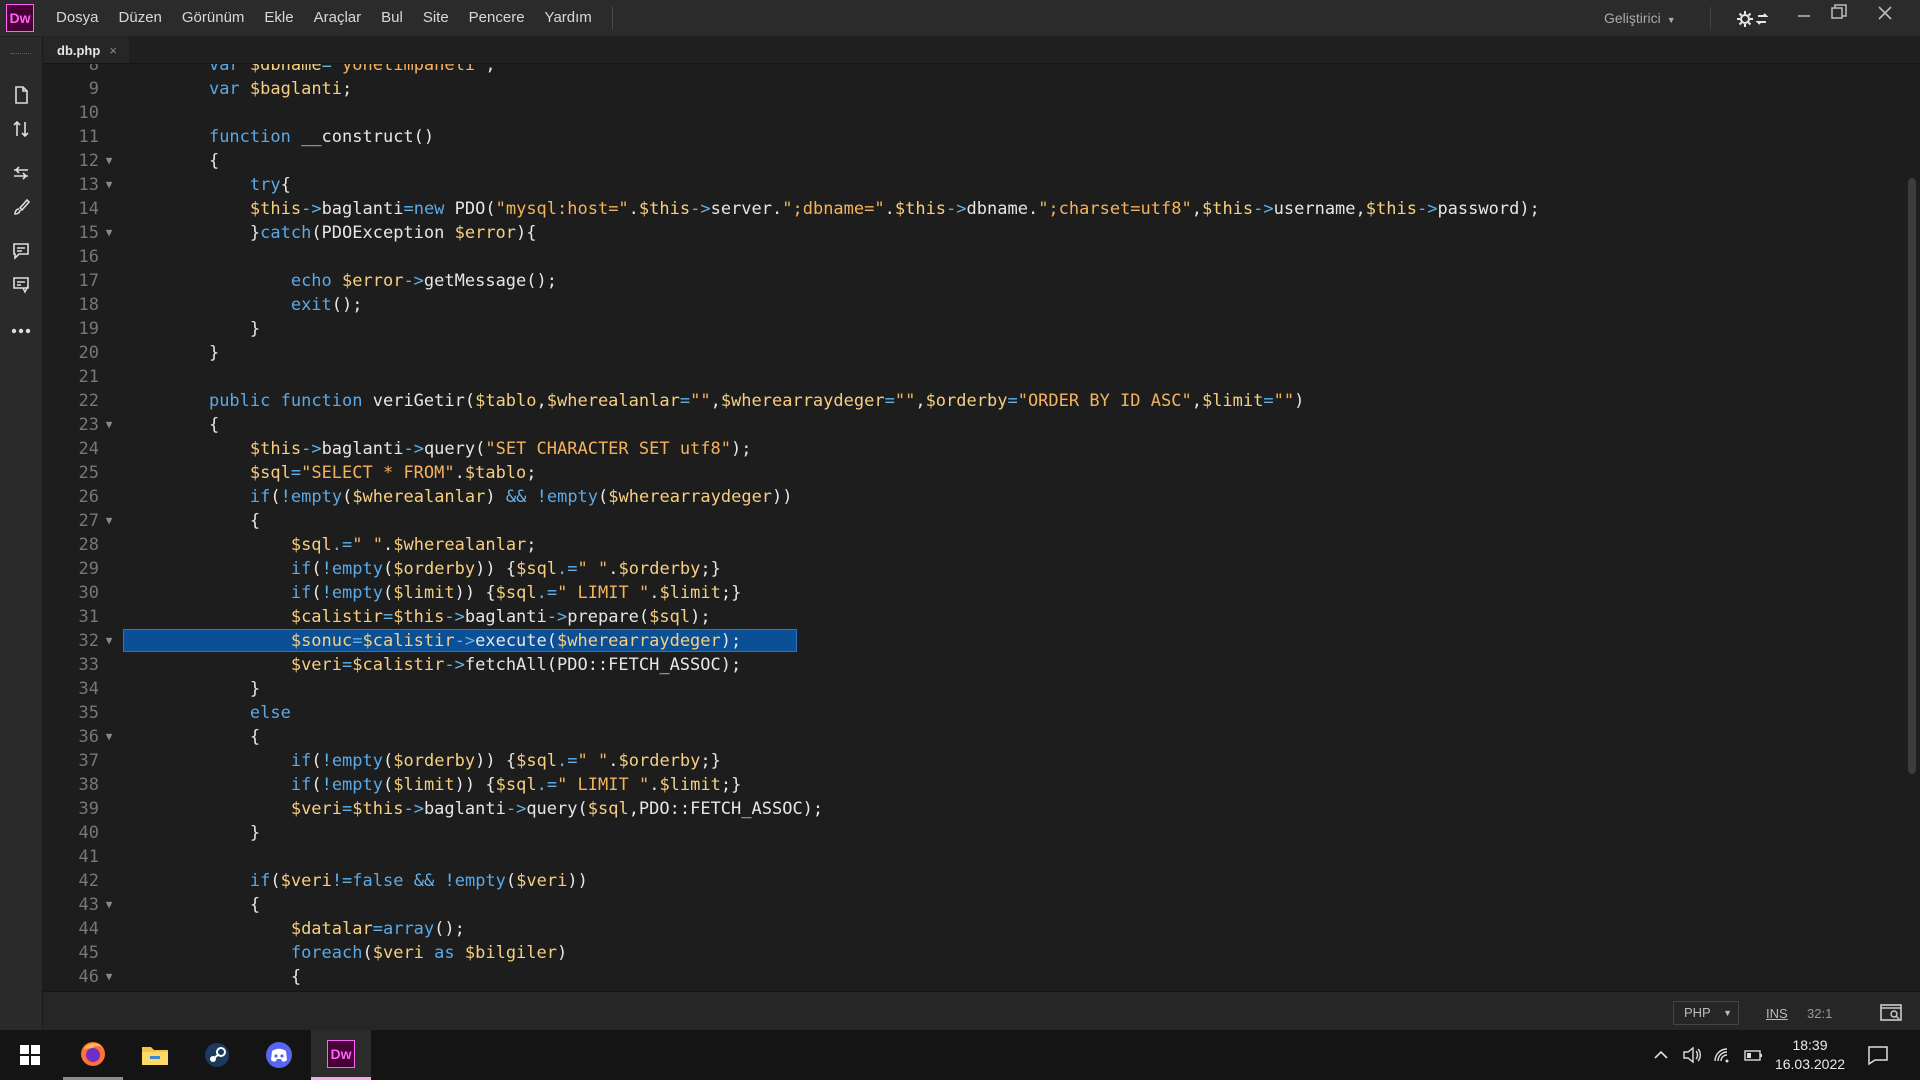  I want to click on start-button, so click(30, 1055).